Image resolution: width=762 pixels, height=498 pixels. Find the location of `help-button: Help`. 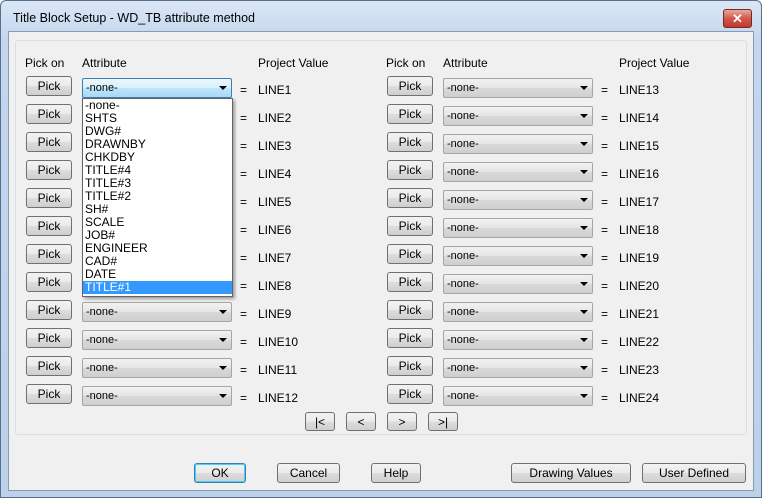

help-button: Help is located at coordinates (396, 473).